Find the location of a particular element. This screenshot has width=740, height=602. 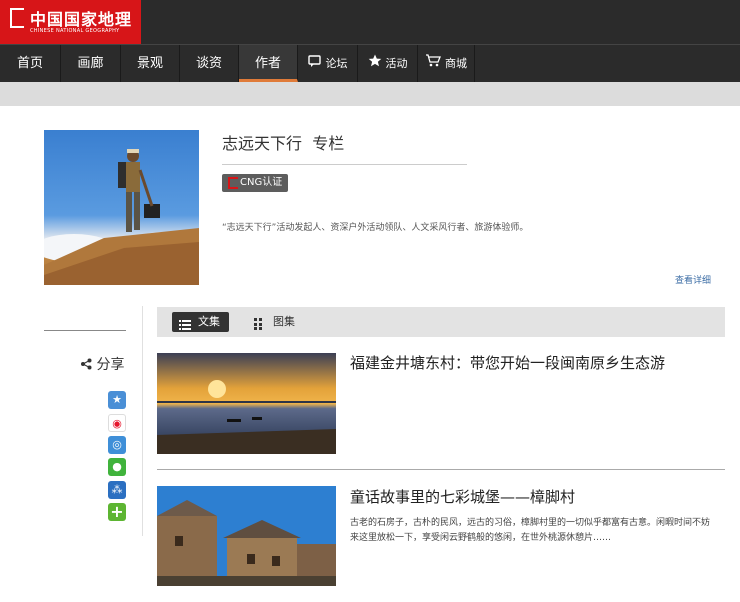

cng-logo-icon is located at coordinates (233, 183).